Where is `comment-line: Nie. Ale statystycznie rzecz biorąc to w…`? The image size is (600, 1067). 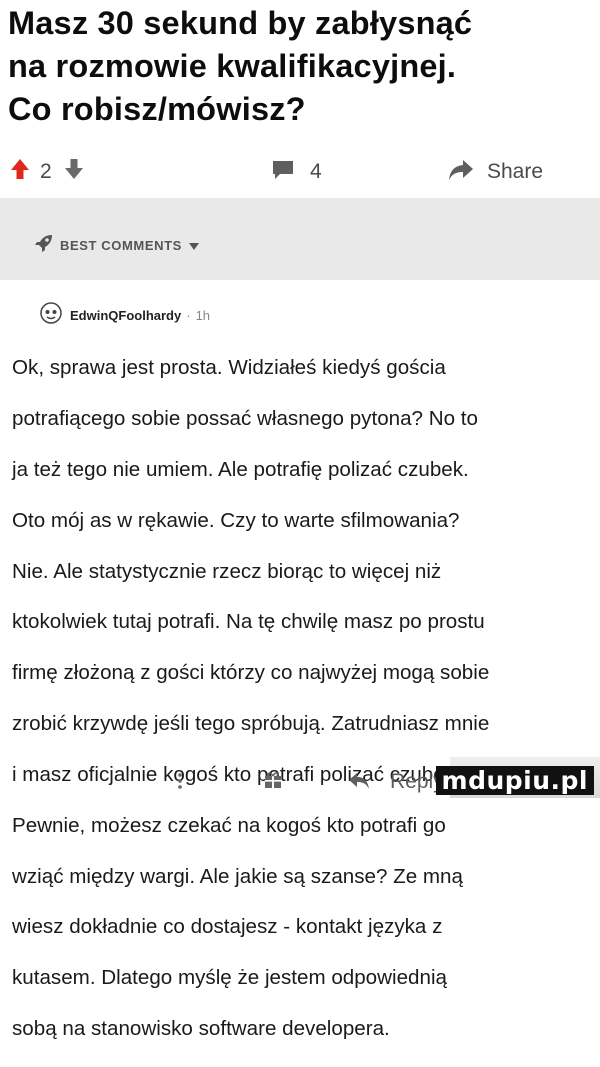
comment-line: Nie. Ale statystycznie rzecz biorąc to w… is located at coordinates (227, 571).